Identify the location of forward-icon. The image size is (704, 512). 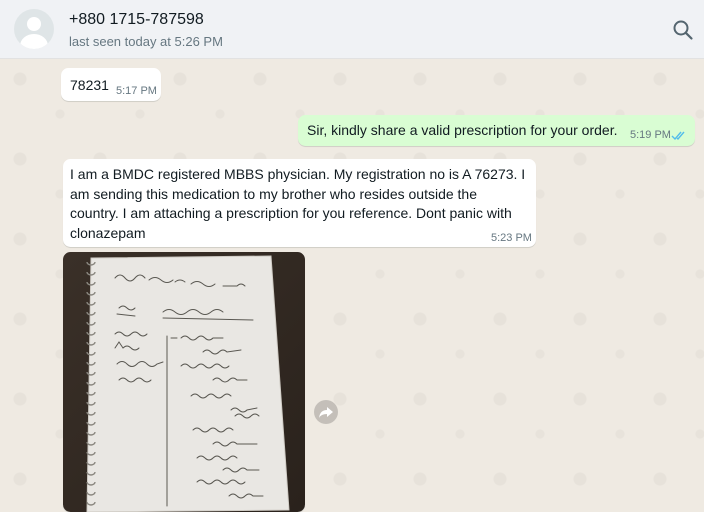
(326, 412).